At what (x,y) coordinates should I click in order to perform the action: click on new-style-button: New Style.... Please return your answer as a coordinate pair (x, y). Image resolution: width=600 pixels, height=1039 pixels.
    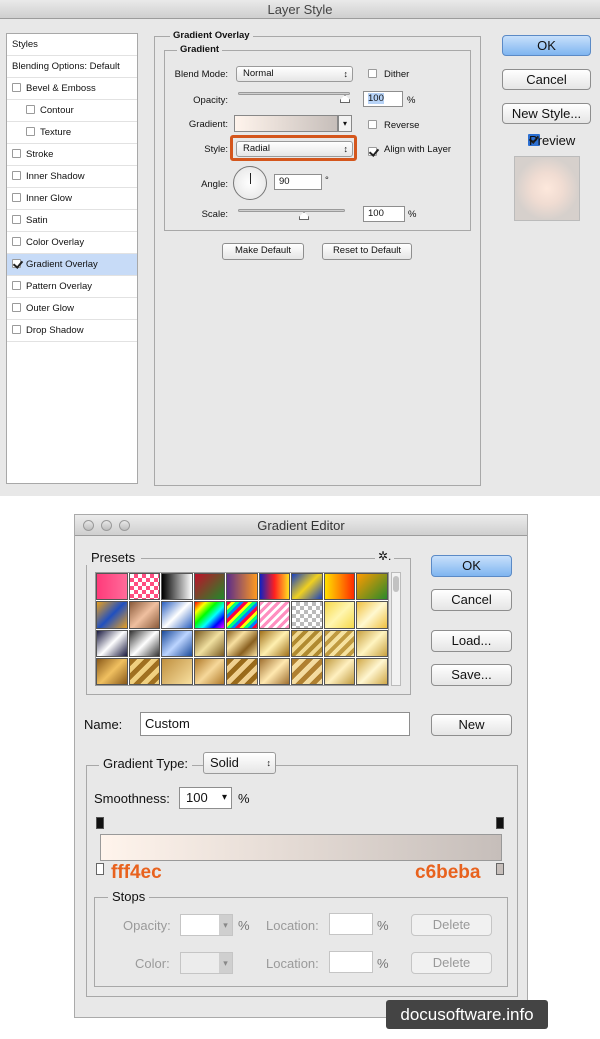
    Looking at the image, I should click on (546, 113).